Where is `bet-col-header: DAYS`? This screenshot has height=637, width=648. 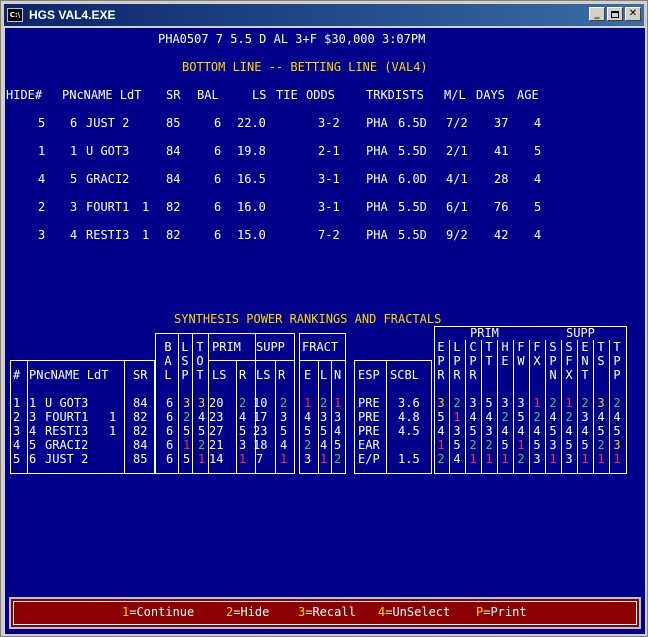
bet-col-header: DAYS is located at coordinates (490, 95).